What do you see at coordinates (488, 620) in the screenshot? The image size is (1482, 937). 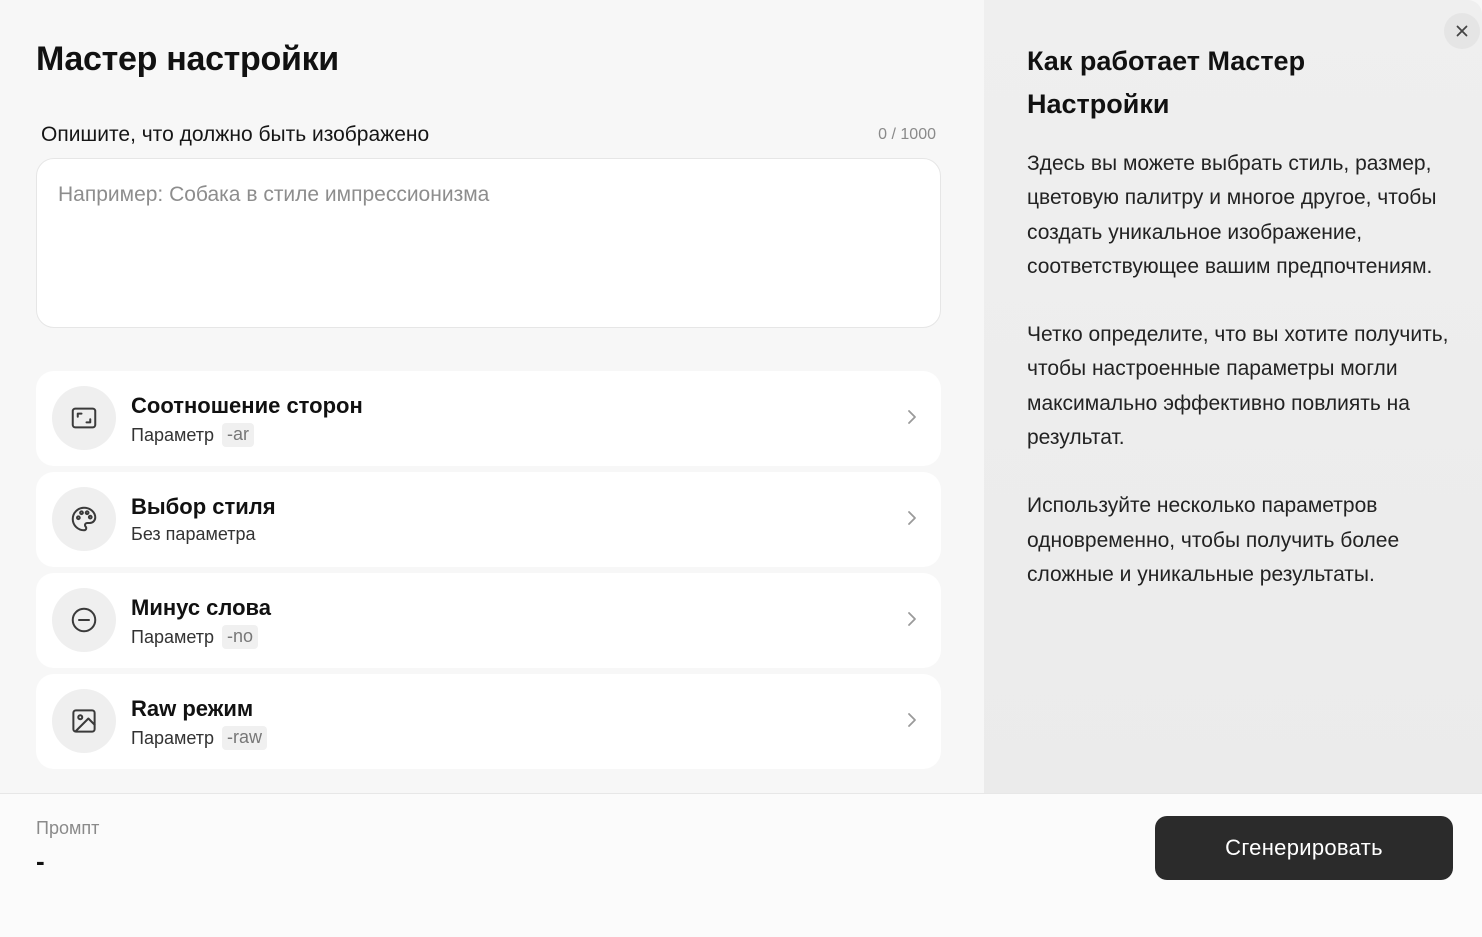 I see `param-item-negative-words: Минус слова Параметр -no` at bounding box center [488, 620].